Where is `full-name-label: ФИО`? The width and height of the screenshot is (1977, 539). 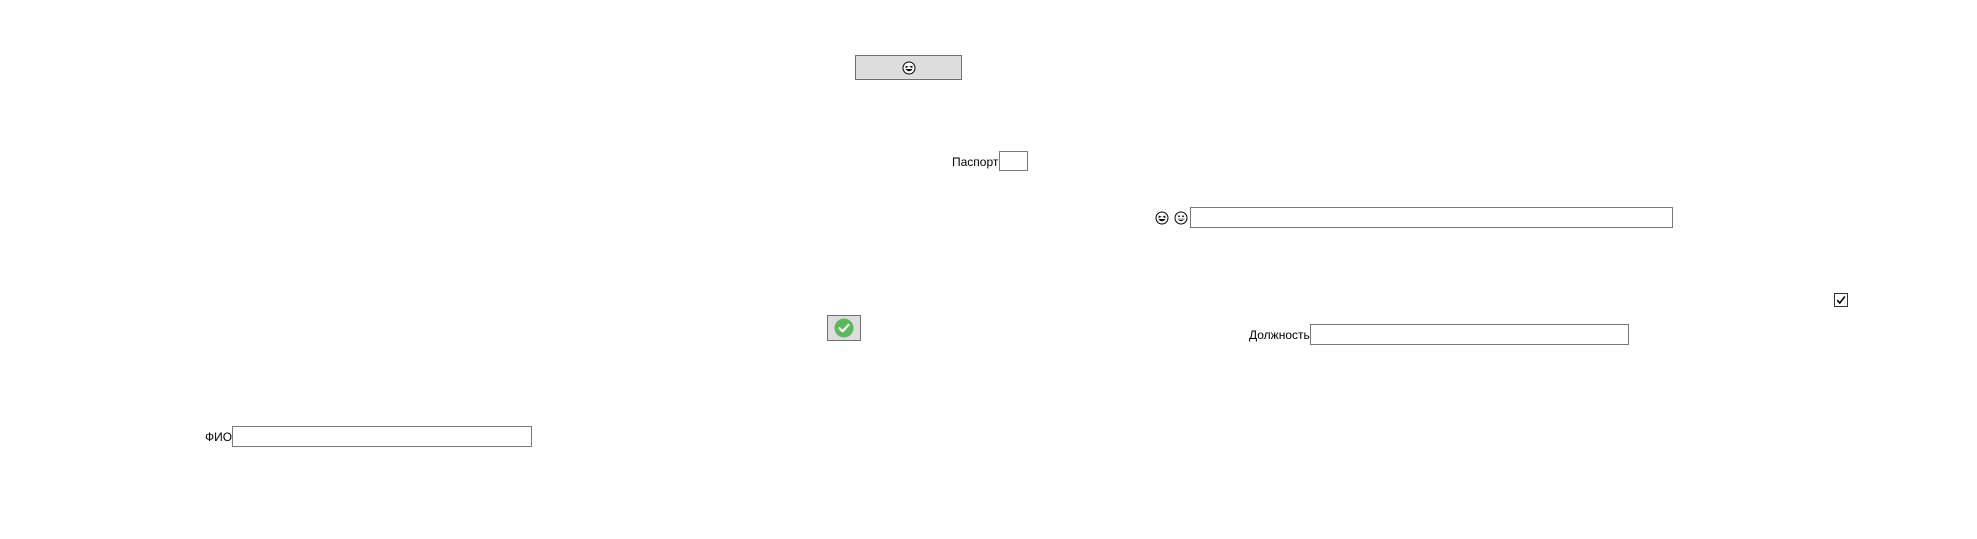 full-name-label: ФИО is located at coordinates (219, 437).